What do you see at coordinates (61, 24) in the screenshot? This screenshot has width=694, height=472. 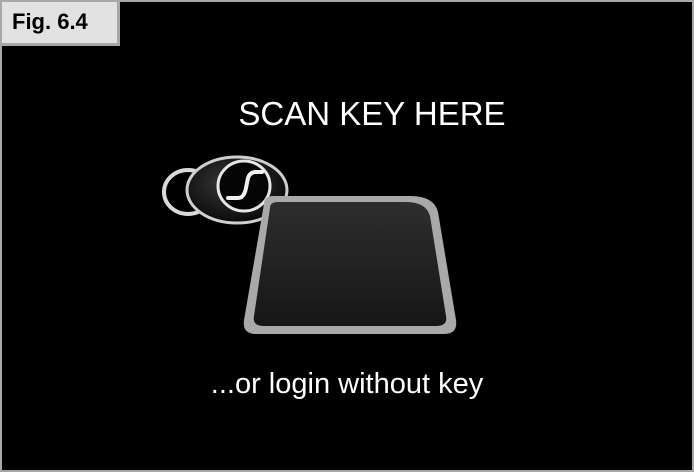 I see `figure-label: Fig. 6.4` at bounding box center [61, 24].